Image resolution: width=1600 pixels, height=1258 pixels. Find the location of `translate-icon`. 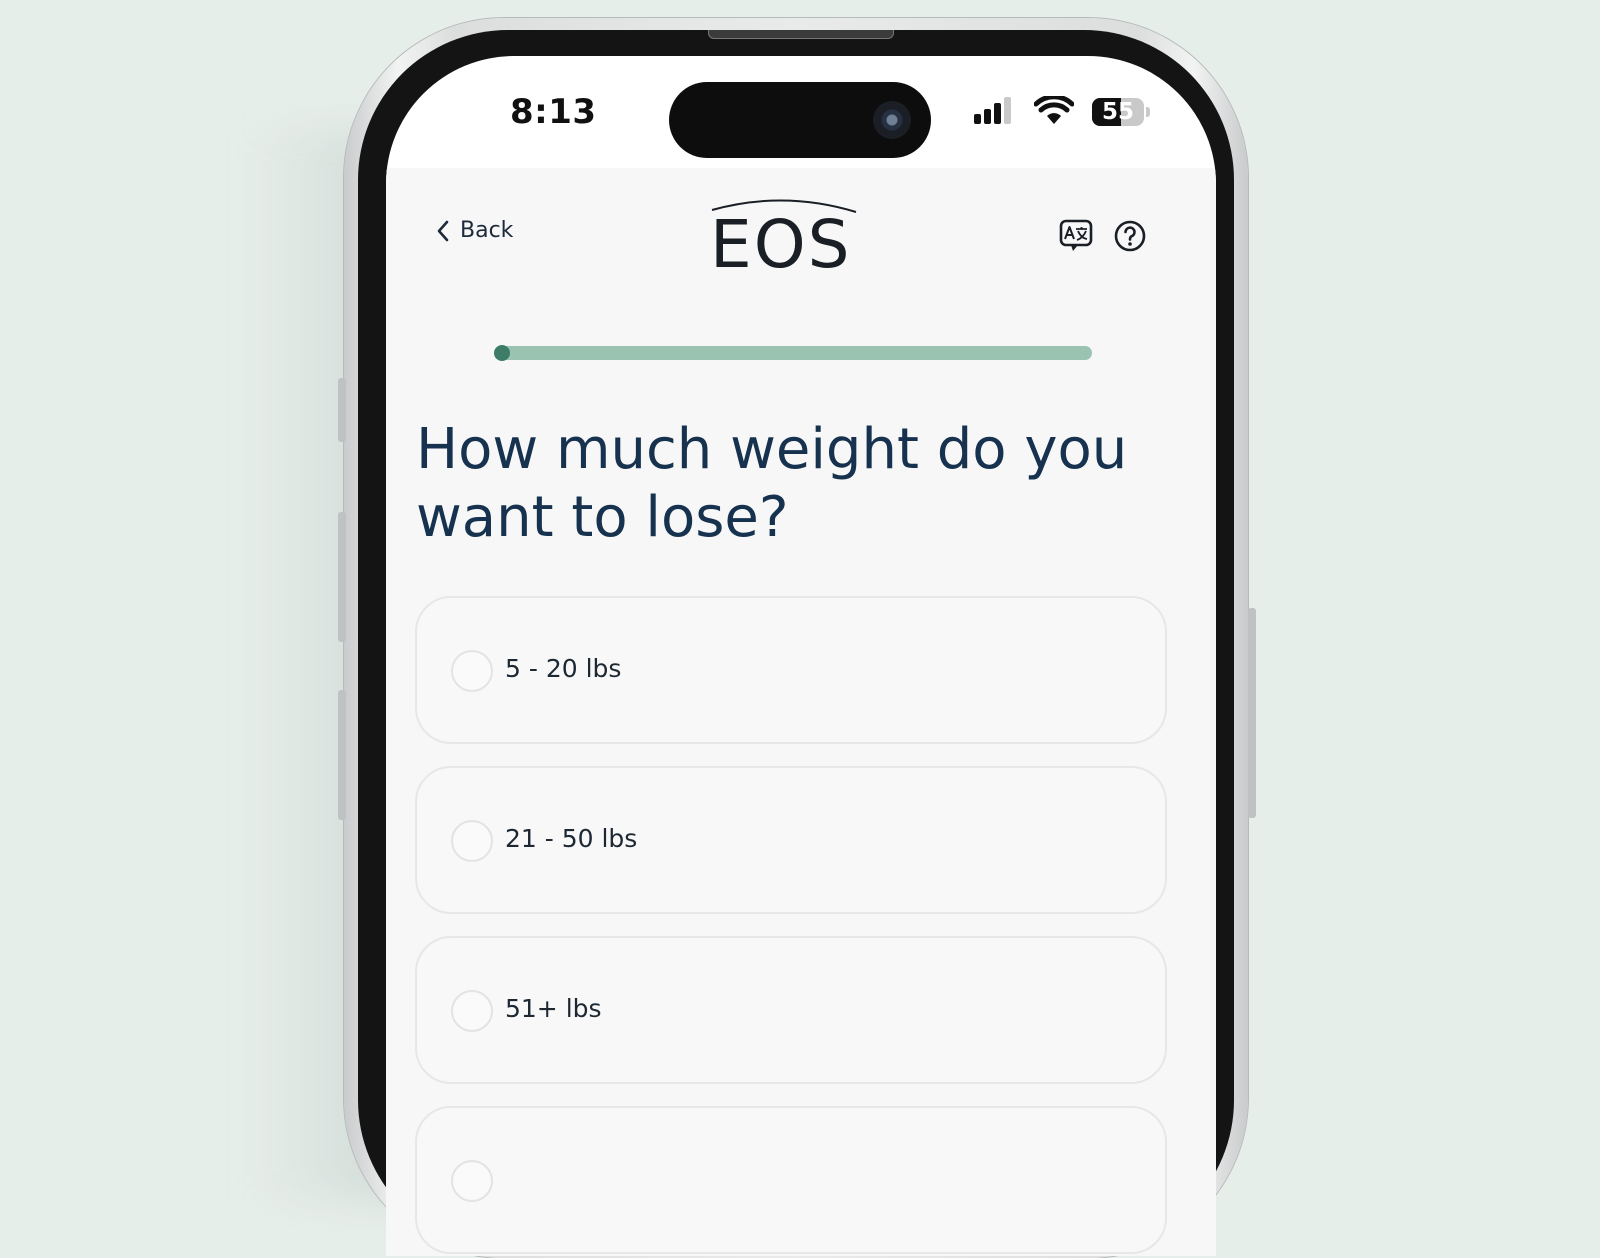

translate-icon is located at coordinates (1076, 236).